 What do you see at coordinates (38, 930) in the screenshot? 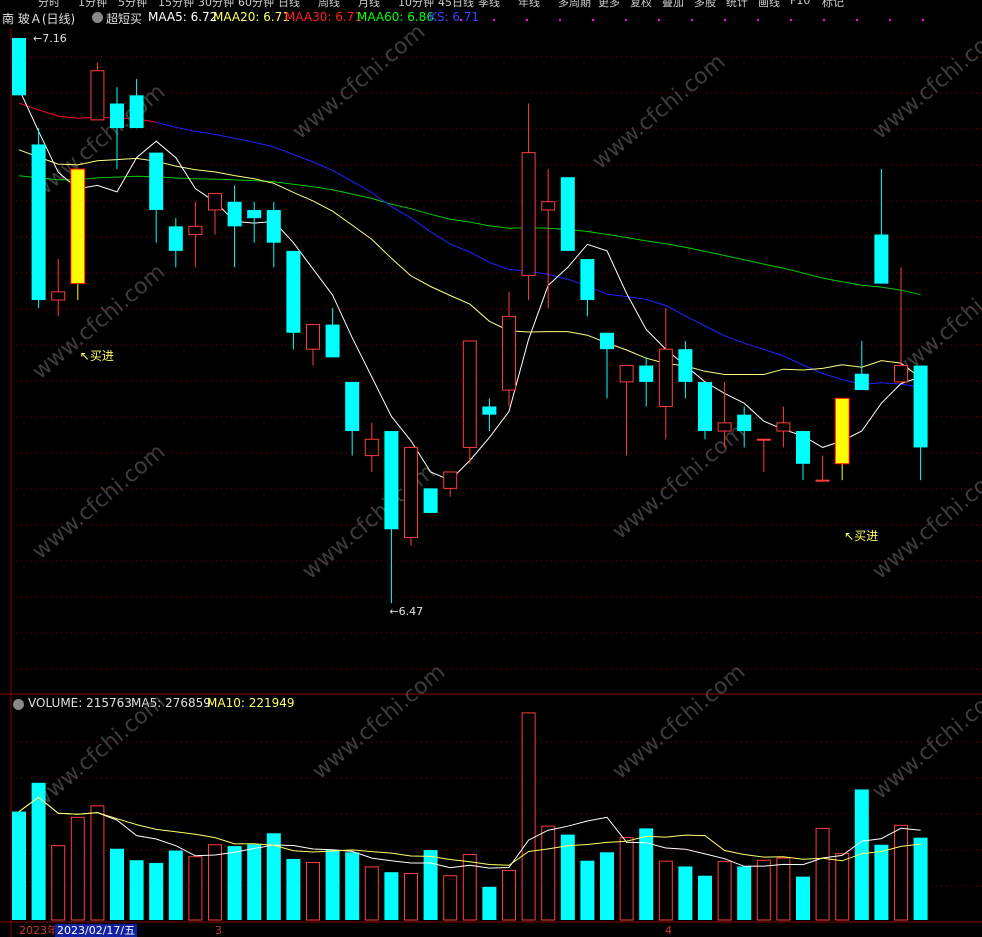
I see `date-year-label: 2023年` at bounding box center [38, 930].